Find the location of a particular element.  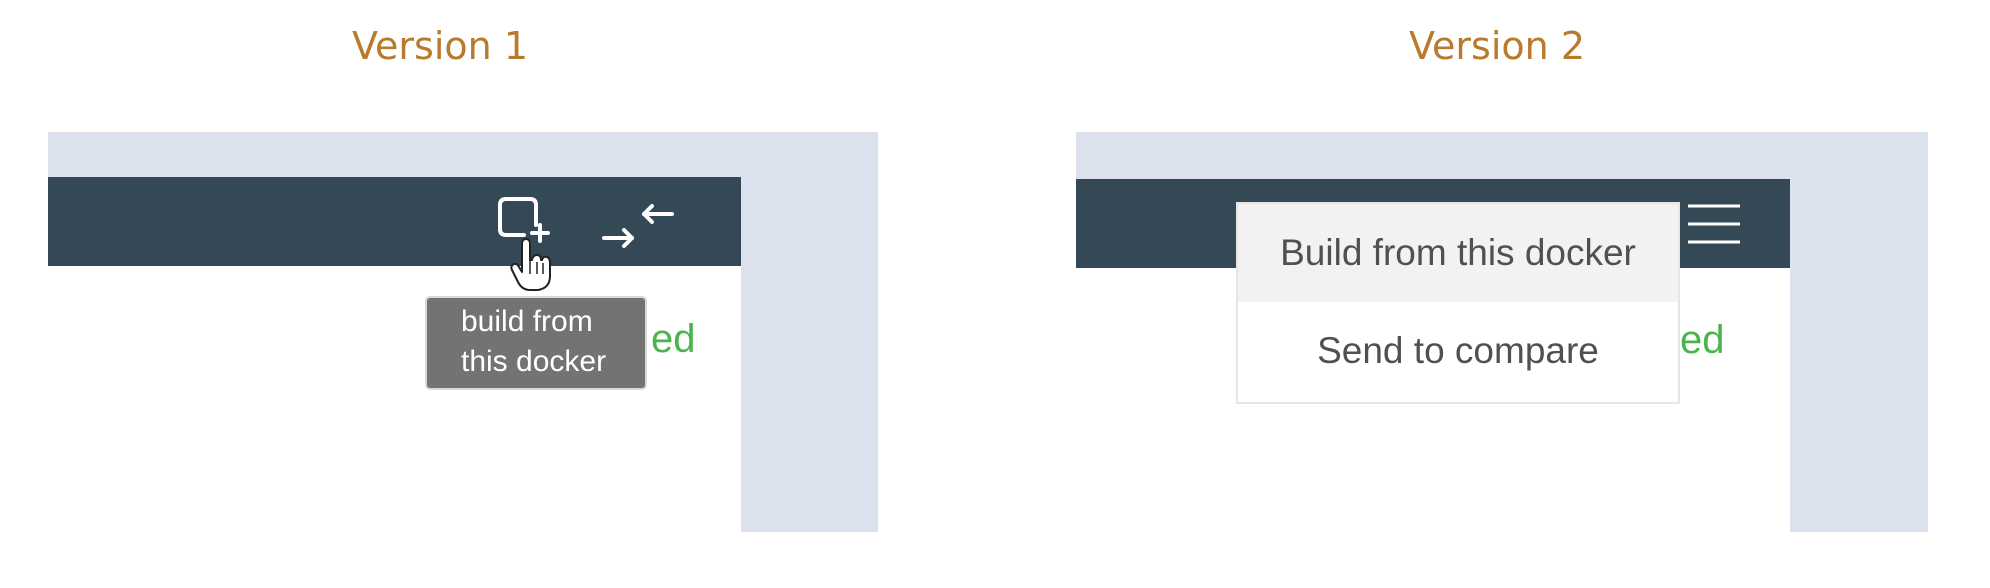

tooltip: build from this docker is located at coordinates (536, 343).